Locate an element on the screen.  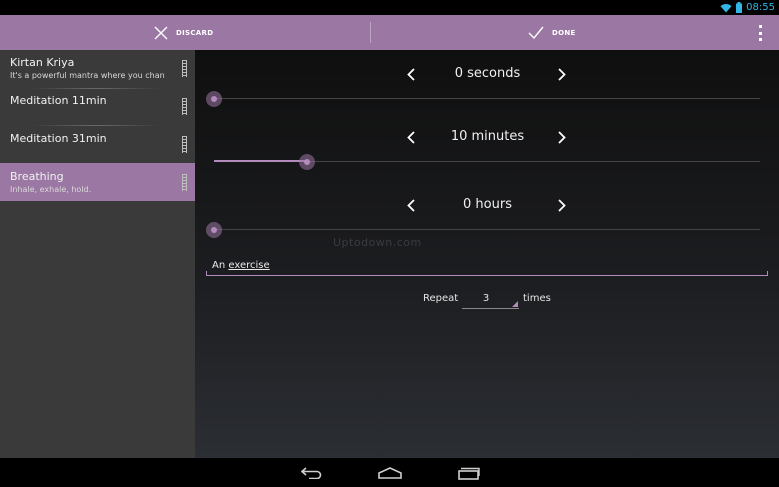
seconds-slider is located at coordinates (483, 99).